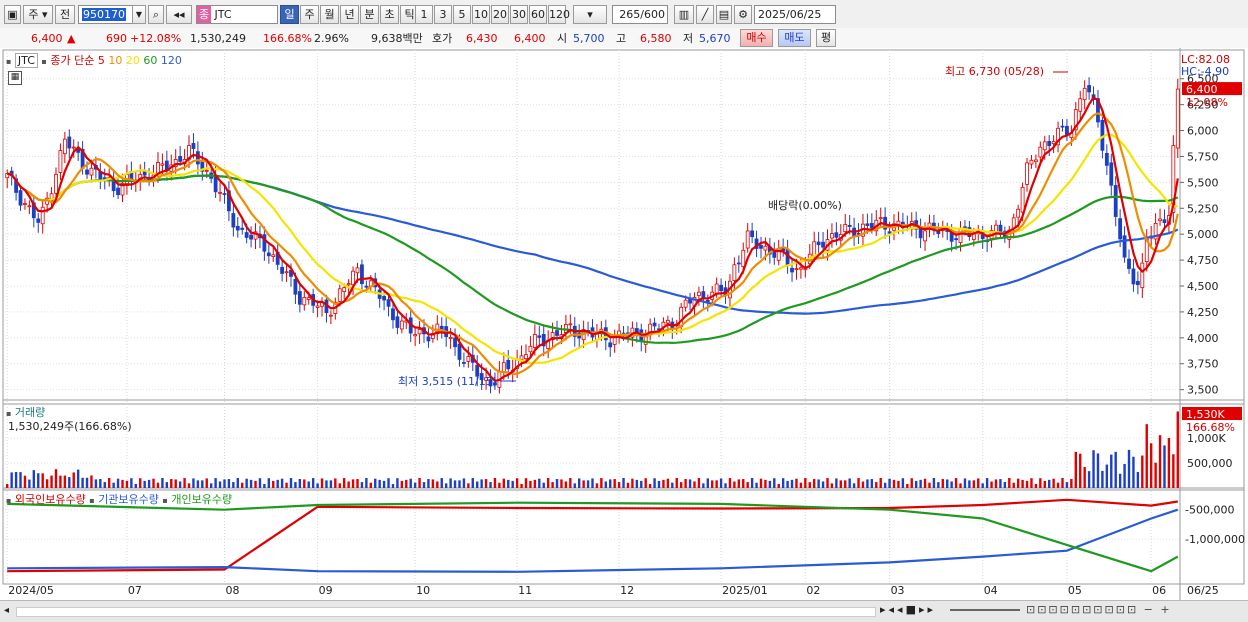 The image size is (1248, 622). I want to click on draw-line-icon: ╱, so click(705, 14).